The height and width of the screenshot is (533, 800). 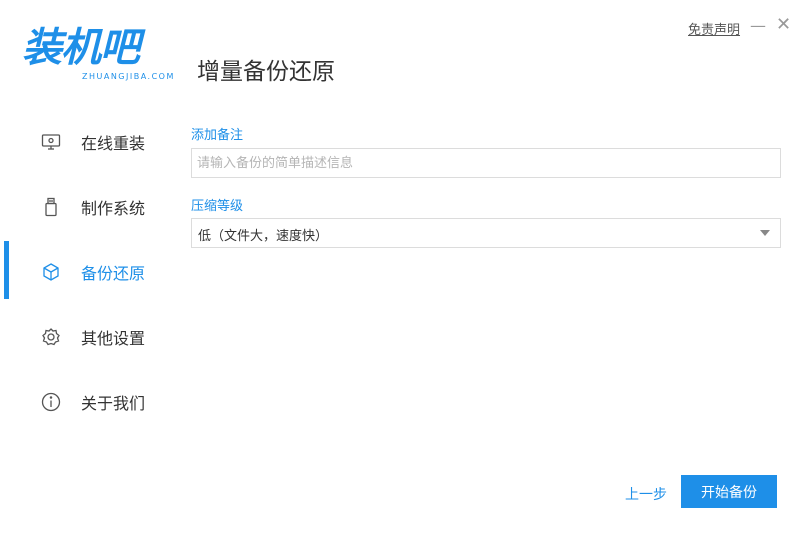 I want to click on logo-subtext: ZHUANGJIBA.COM, so click(x=128, y=76).